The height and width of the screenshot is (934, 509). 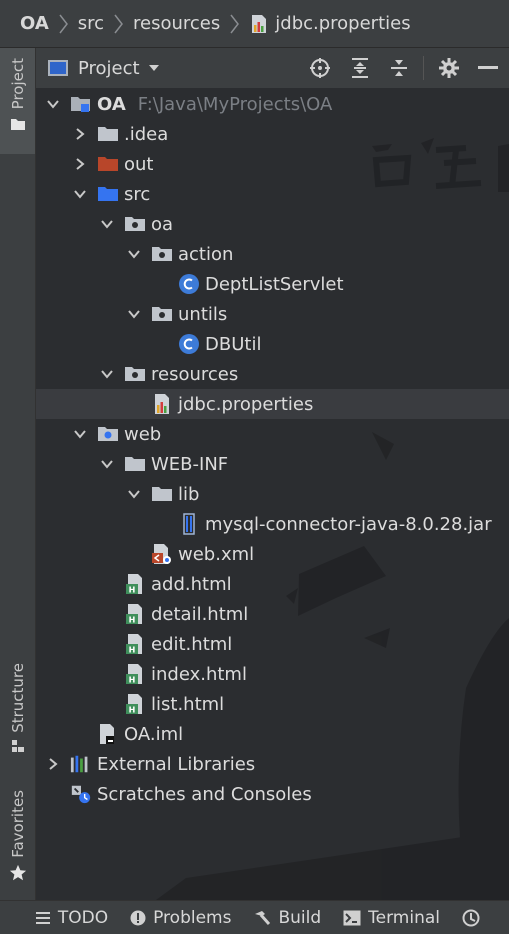 I want to click on tree-row-action: action, so click(x=272, y=254).